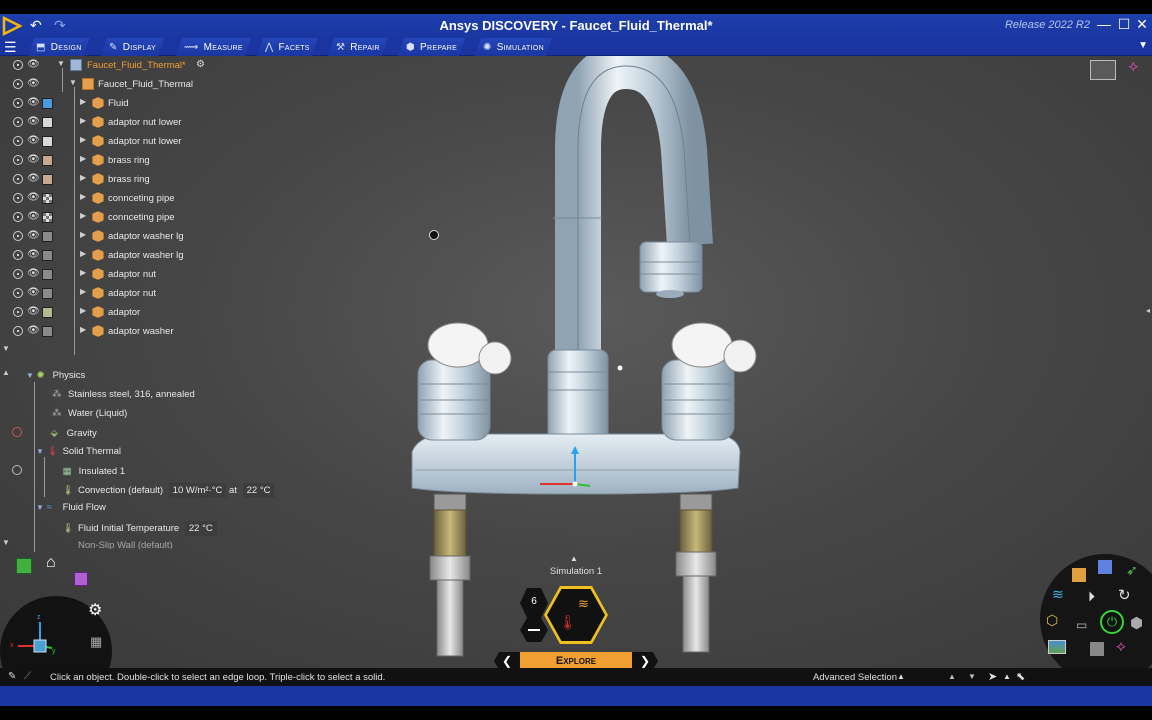  What do you see at coordinates (59, 47) in the screenshot?
I see `tab-design: ⬒ Design` at bounding box center [59, 47].